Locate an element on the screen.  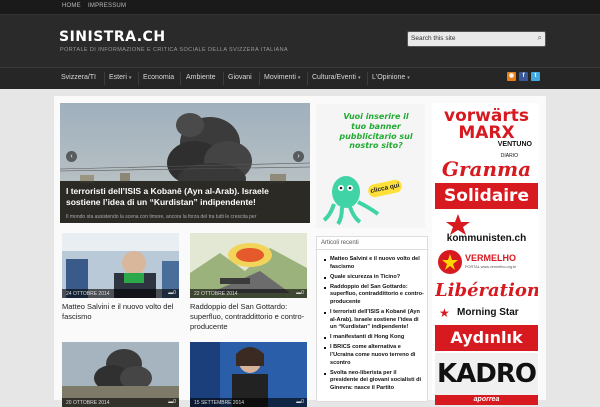
post-meta-bar: 15 SETTEMBRE 2014 ▬0 is located at coordinates (248, 402).